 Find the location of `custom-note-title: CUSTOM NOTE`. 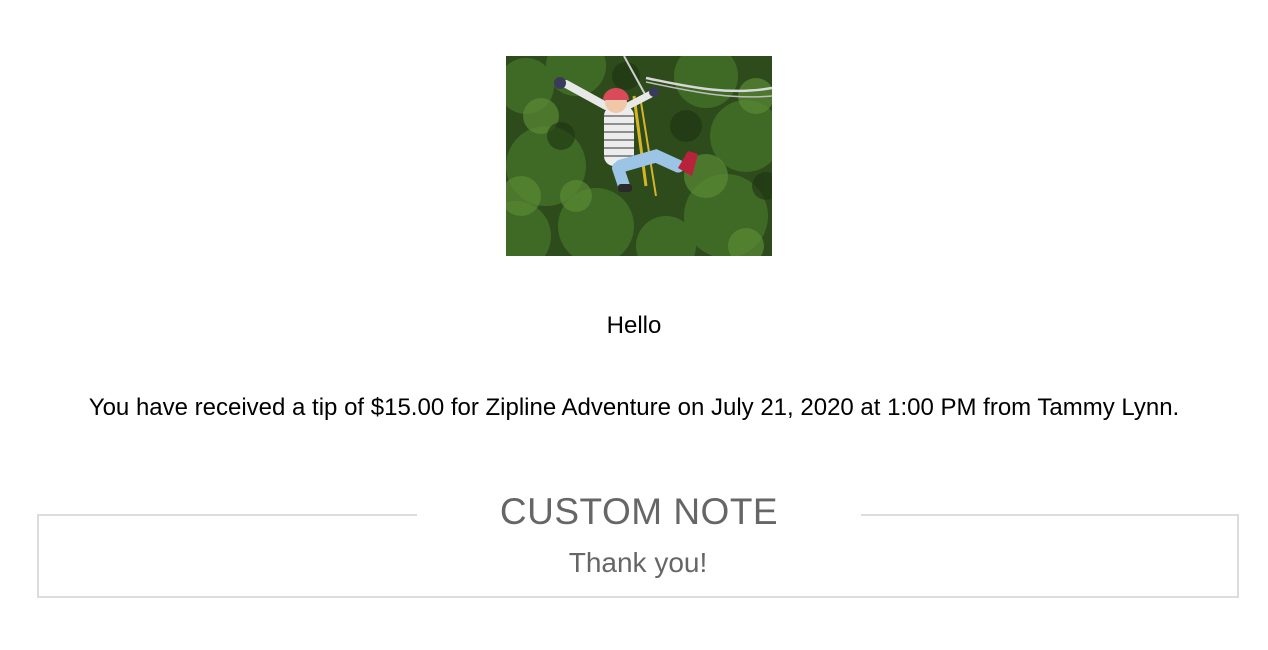

custom-note-title: CUSTOM NOTE is located at coordinates (639, 512).